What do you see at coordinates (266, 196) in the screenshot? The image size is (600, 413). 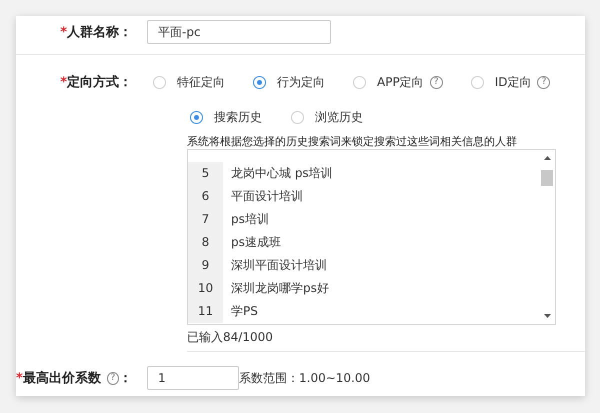 I see `keyword-text: 平面设计培训` at bounding box center [266, 196].